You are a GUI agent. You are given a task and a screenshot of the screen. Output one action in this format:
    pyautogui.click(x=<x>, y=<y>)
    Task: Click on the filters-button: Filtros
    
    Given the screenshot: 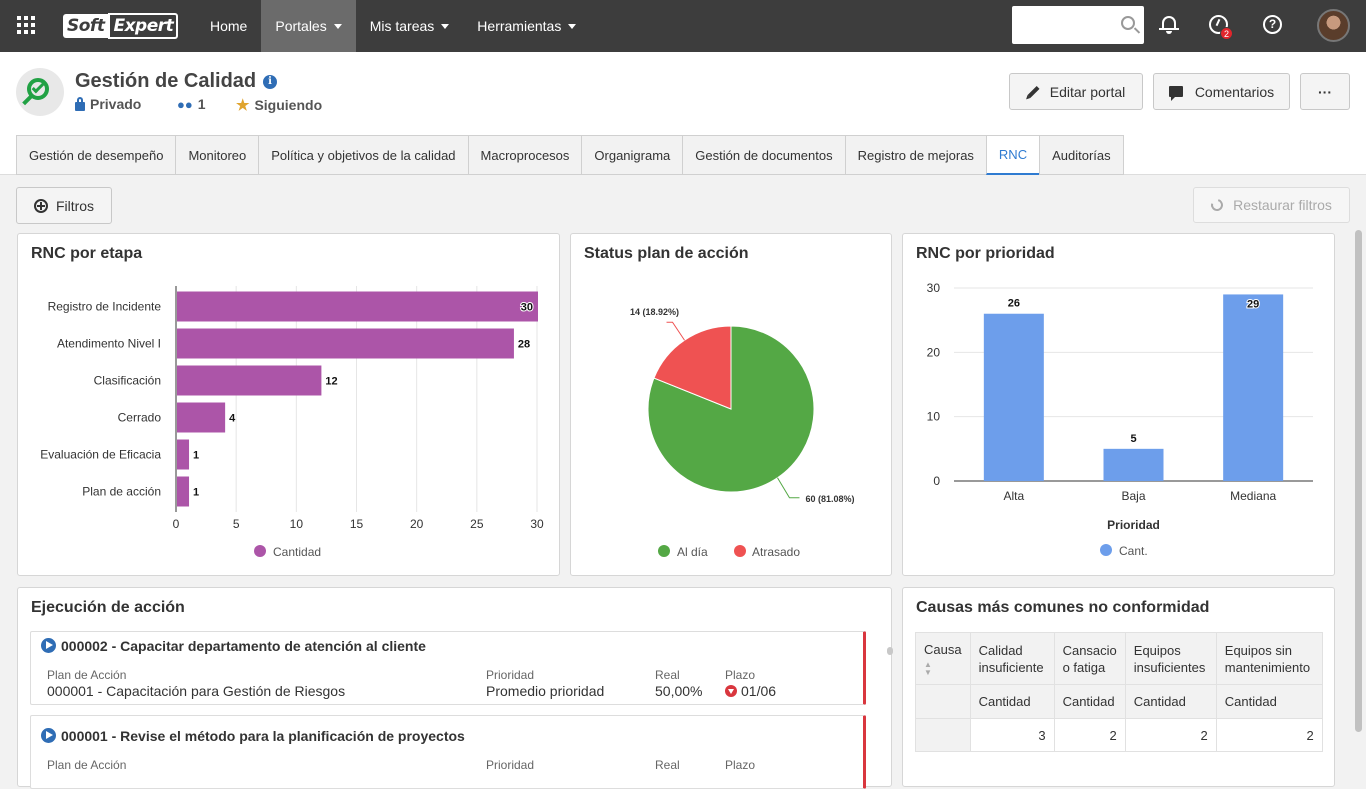 What is the action you would take?
    pyautogui.click(x=64, y=205)
    